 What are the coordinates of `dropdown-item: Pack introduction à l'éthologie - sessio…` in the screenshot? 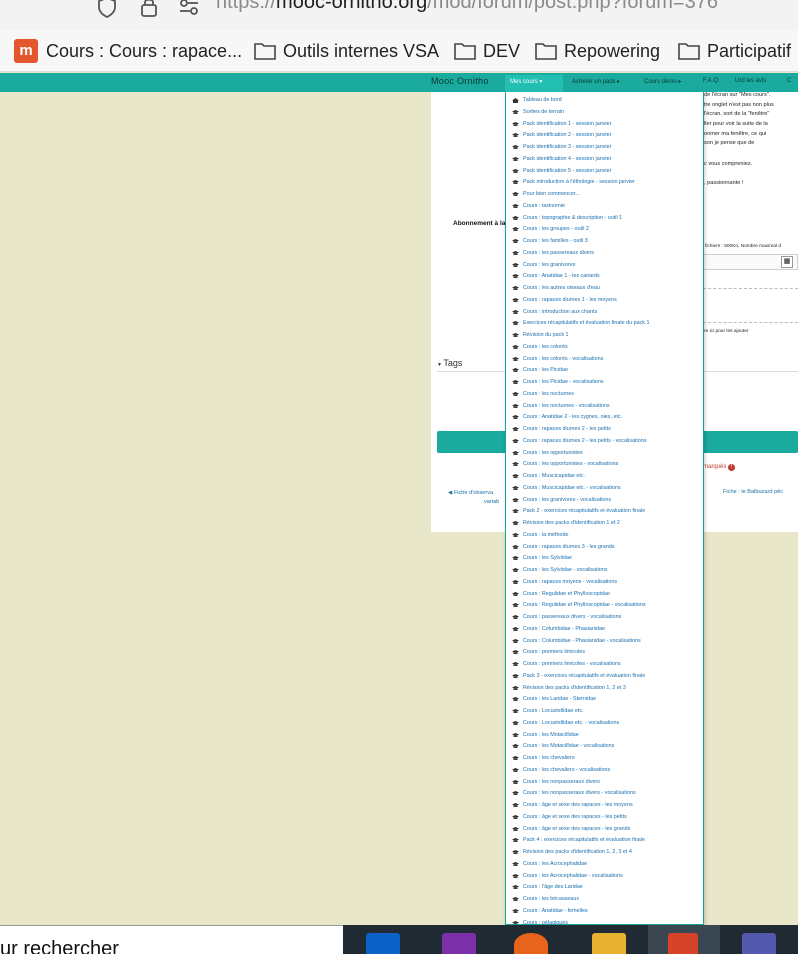 It's located at (604, 183).